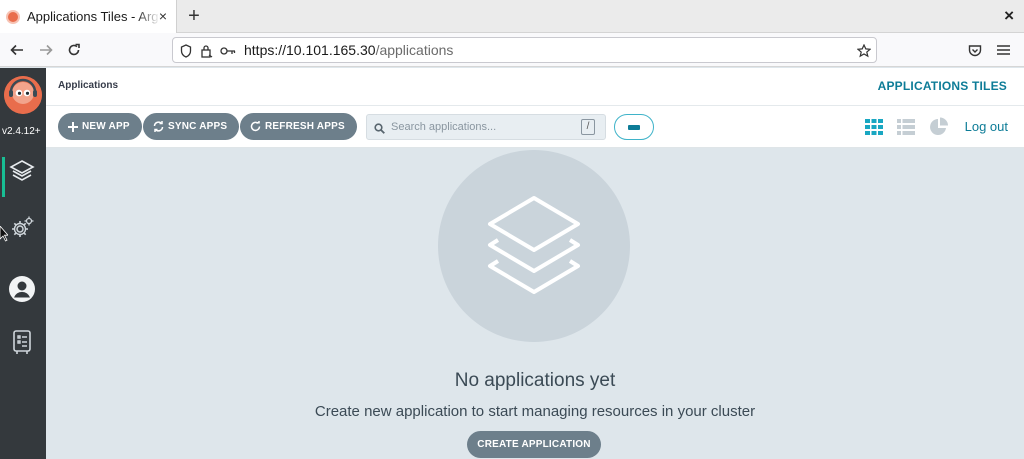 The width and height of the screenshot is (1024, 459). I want to click on list-icon, so click(906, 127).